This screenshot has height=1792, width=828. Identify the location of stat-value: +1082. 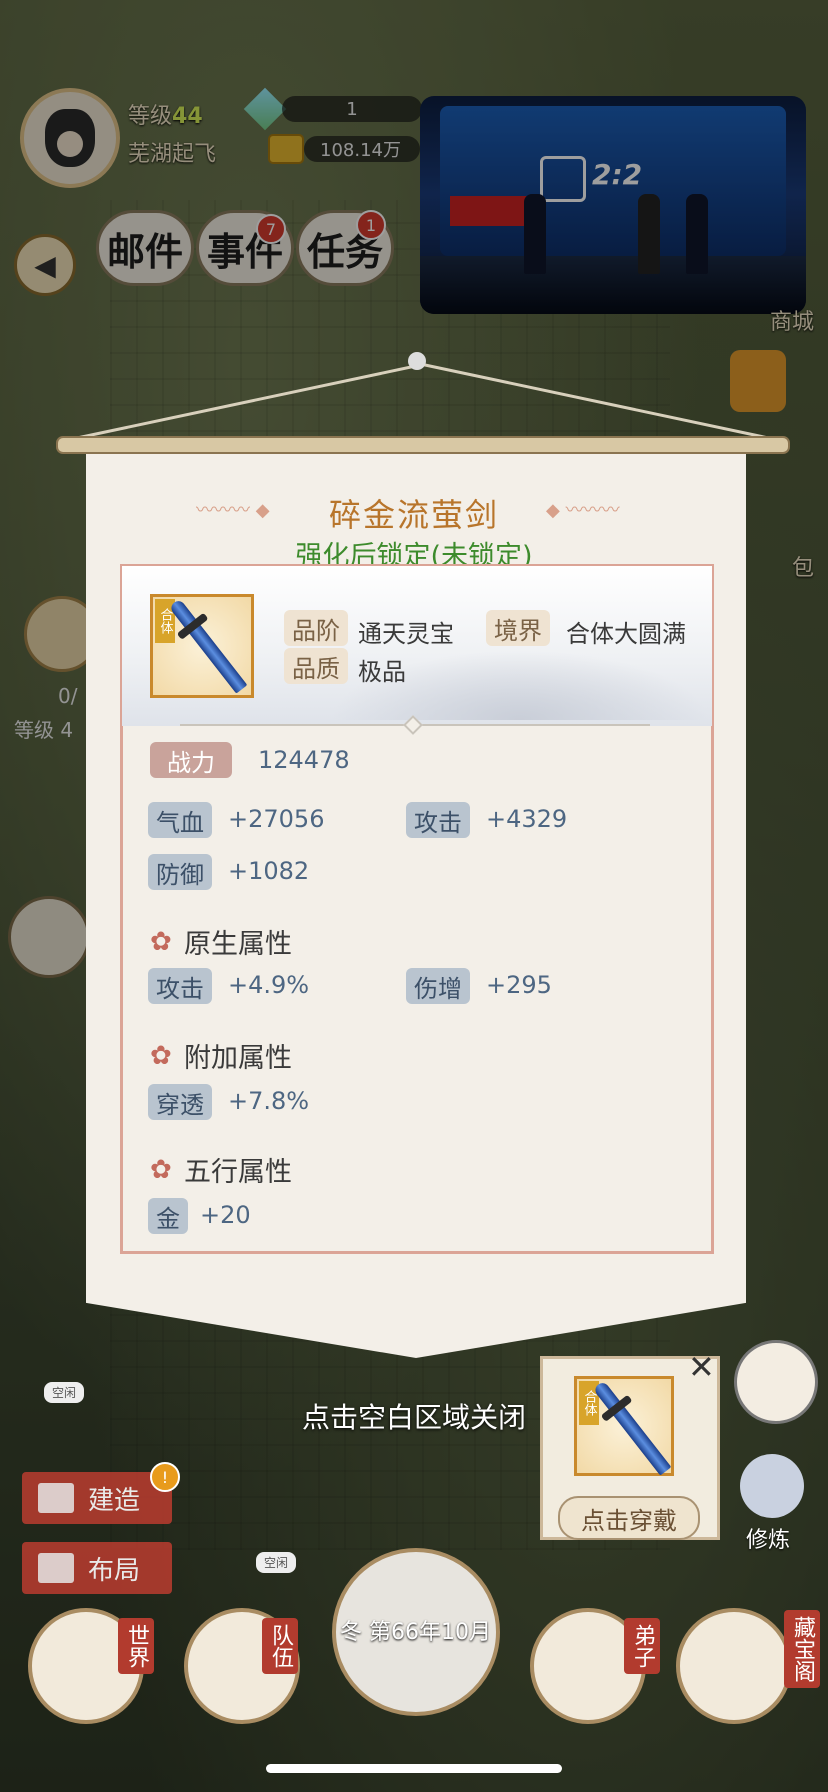
(269, 871).